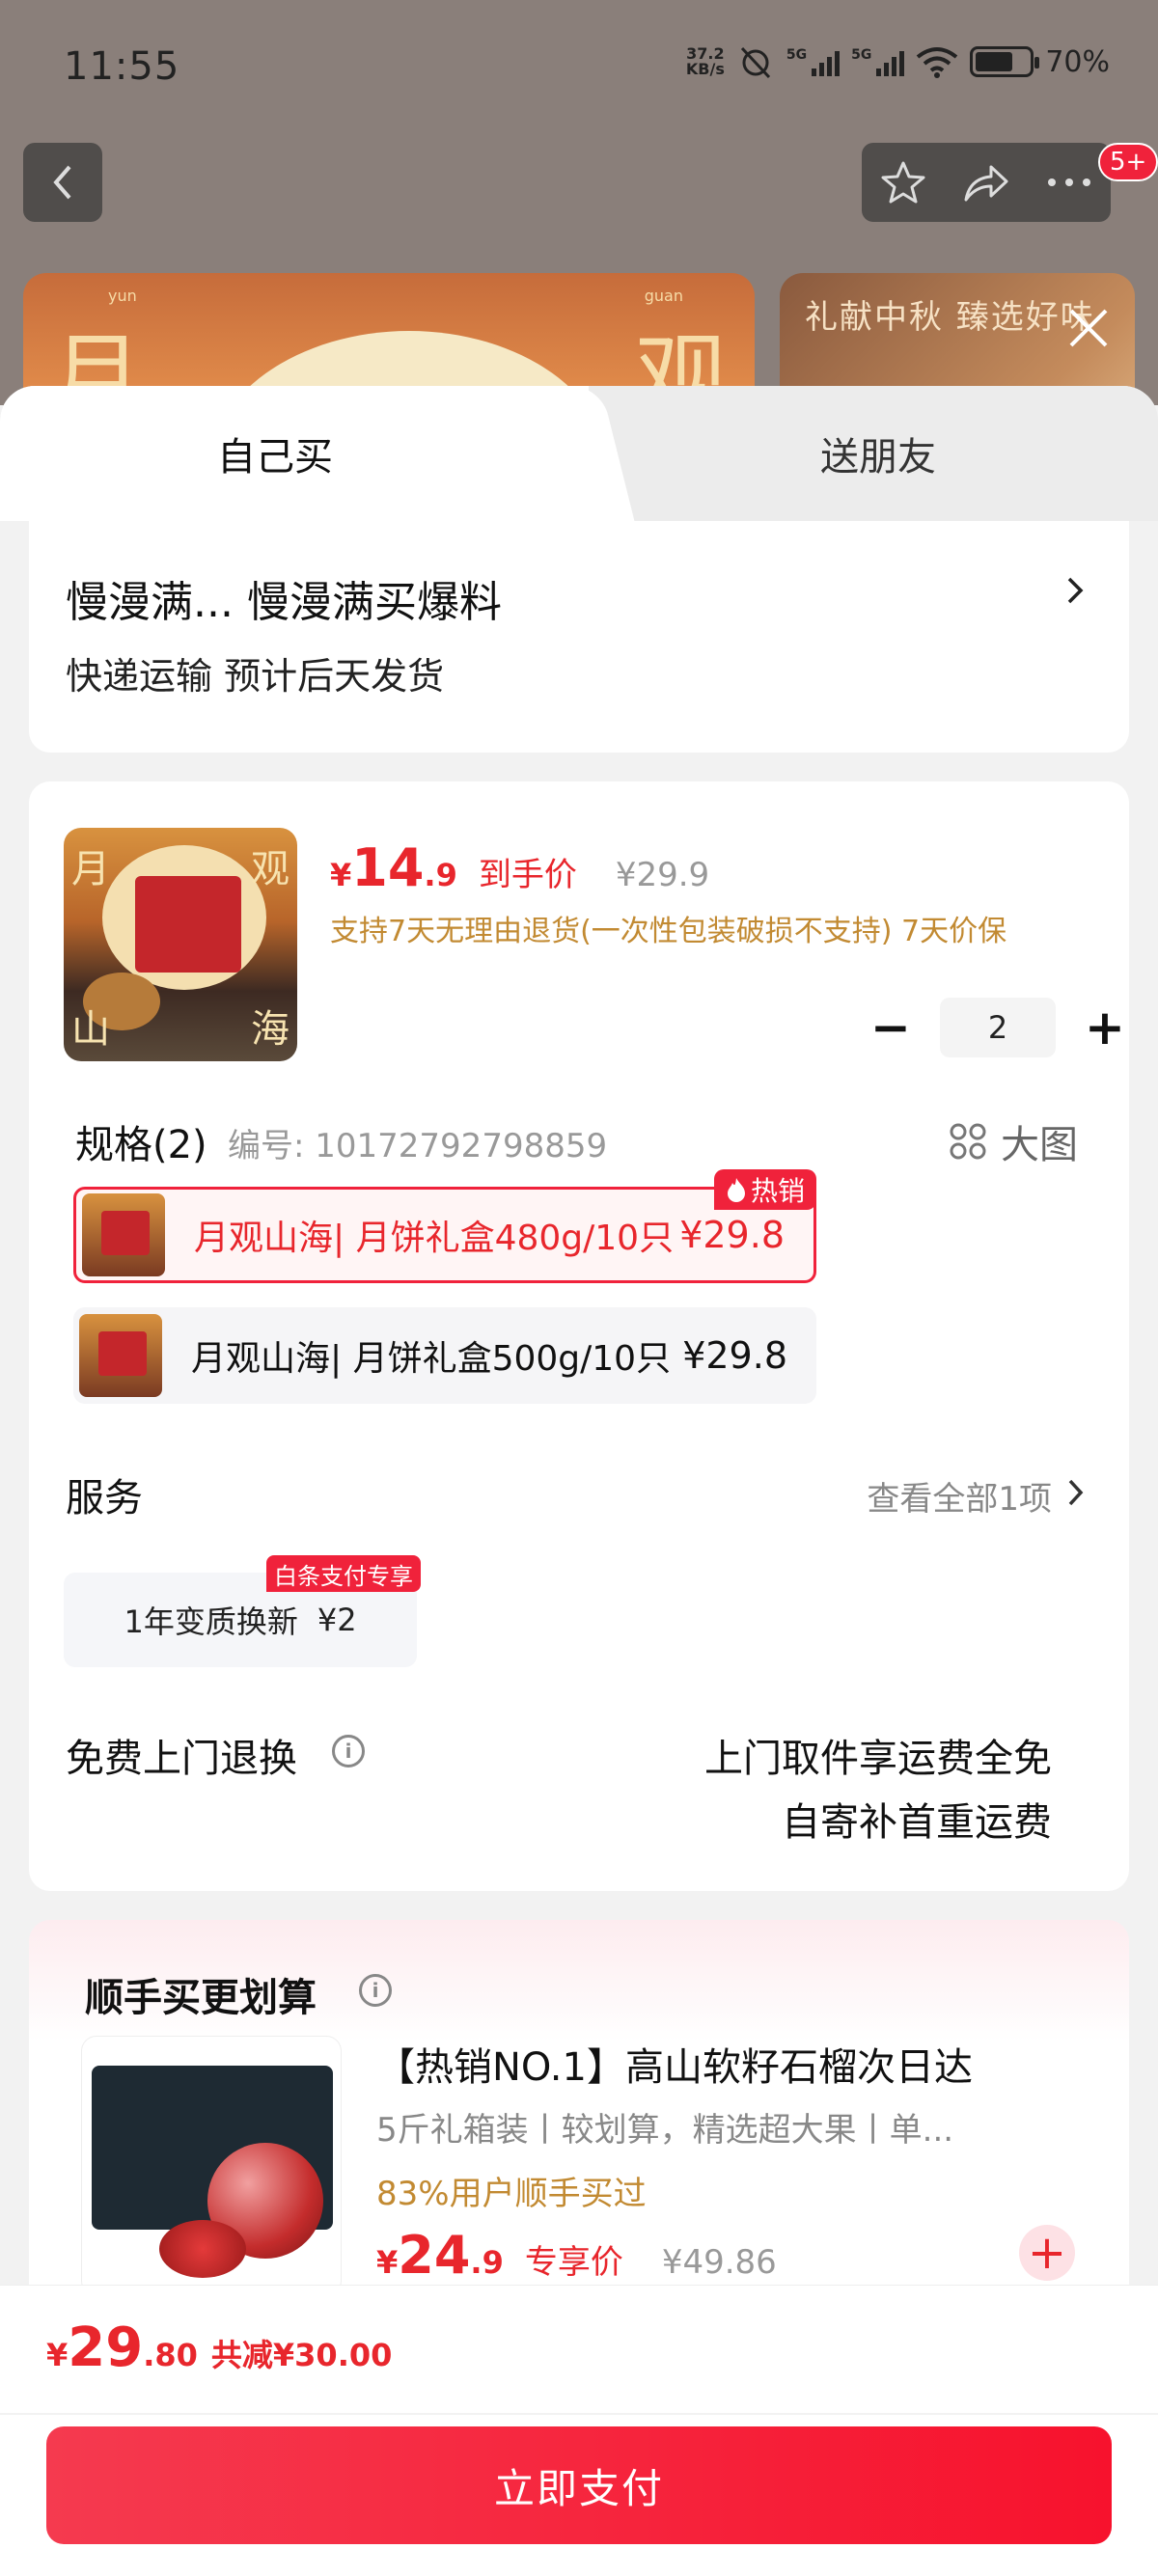 The image size is (1158, 2576). I want to click on spec-title: 规格(2), so click(141, 1145).